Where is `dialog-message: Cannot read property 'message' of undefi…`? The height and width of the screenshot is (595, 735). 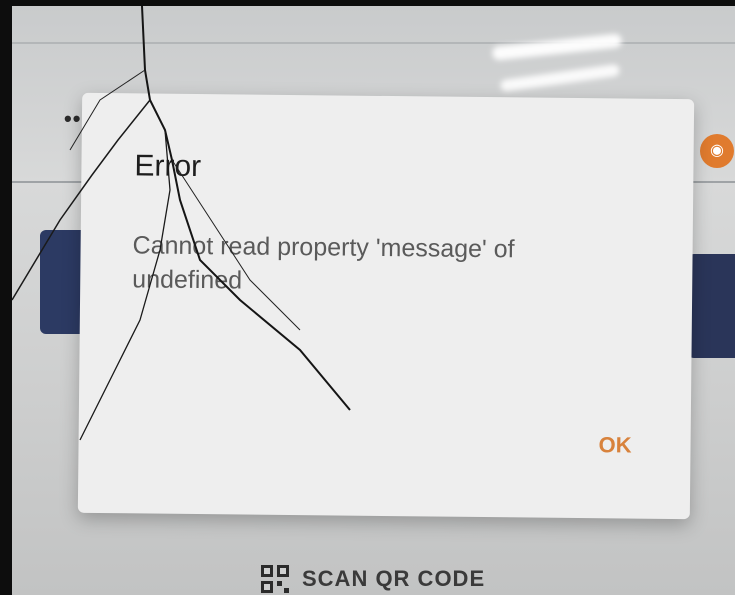 dialog-message: Cannot read property 'message' of undefi… is located at coordinates (323, 263).